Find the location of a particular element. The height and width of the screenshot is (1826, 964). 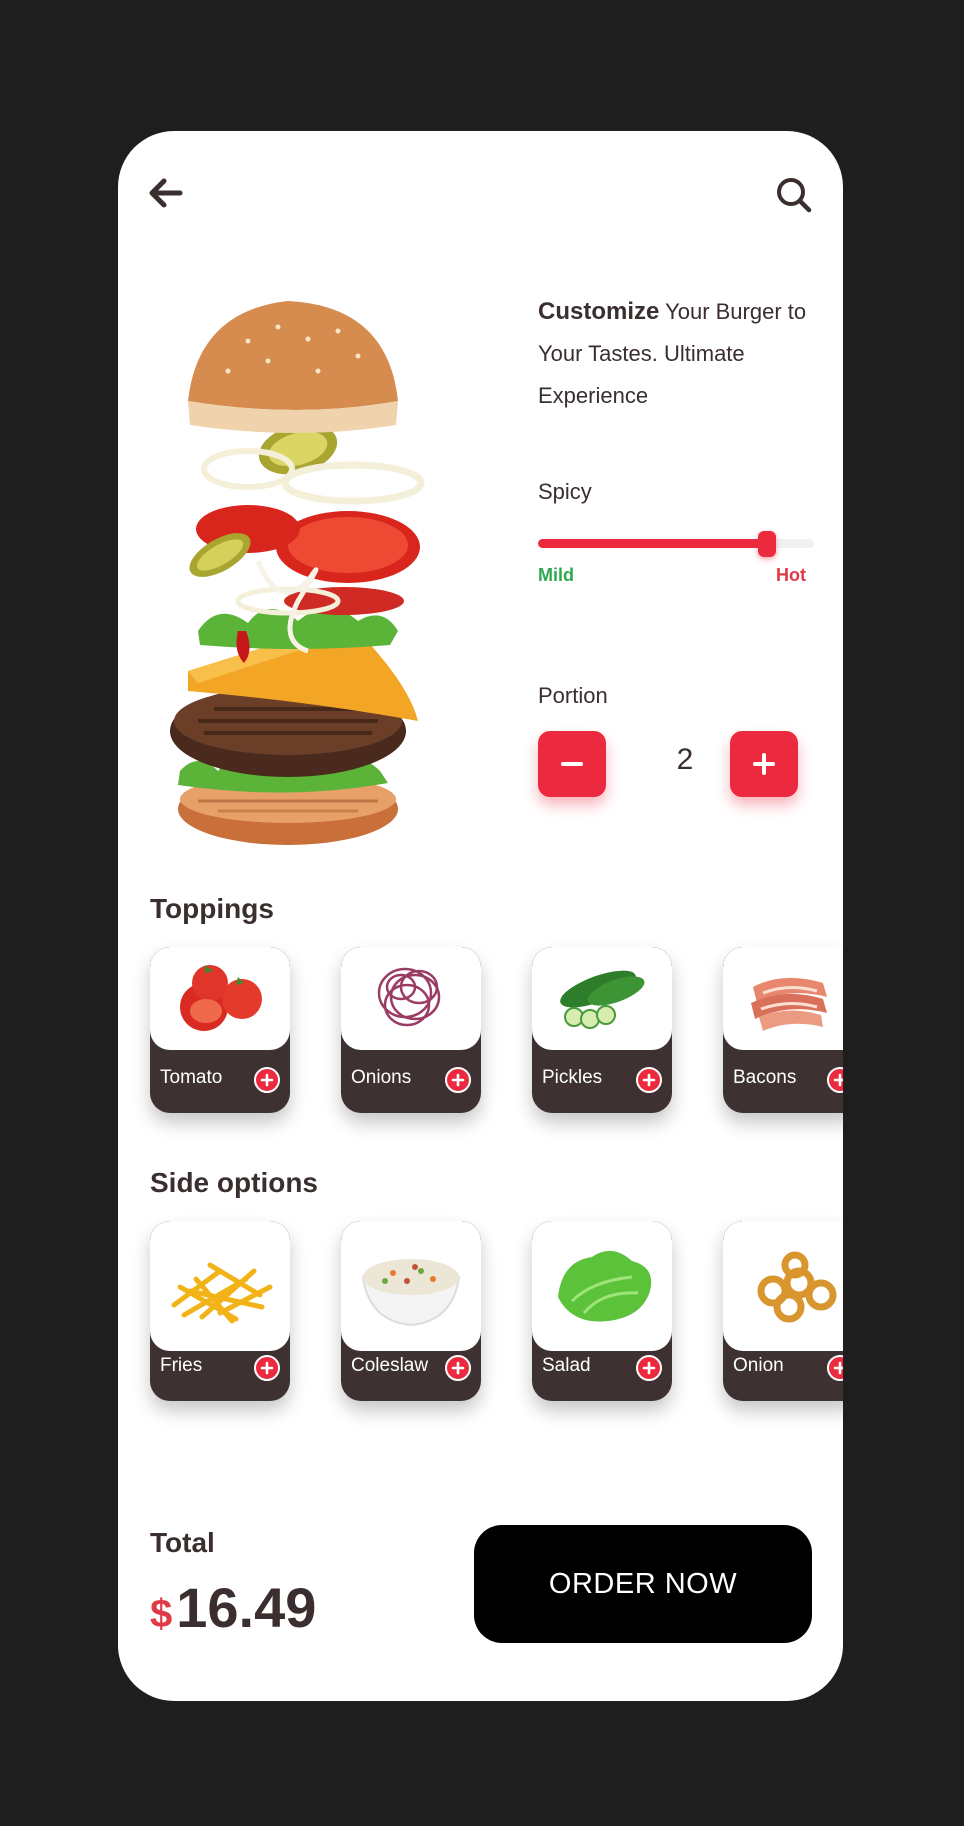

total-price: $16.49 is located at coordinates (233, 1607).